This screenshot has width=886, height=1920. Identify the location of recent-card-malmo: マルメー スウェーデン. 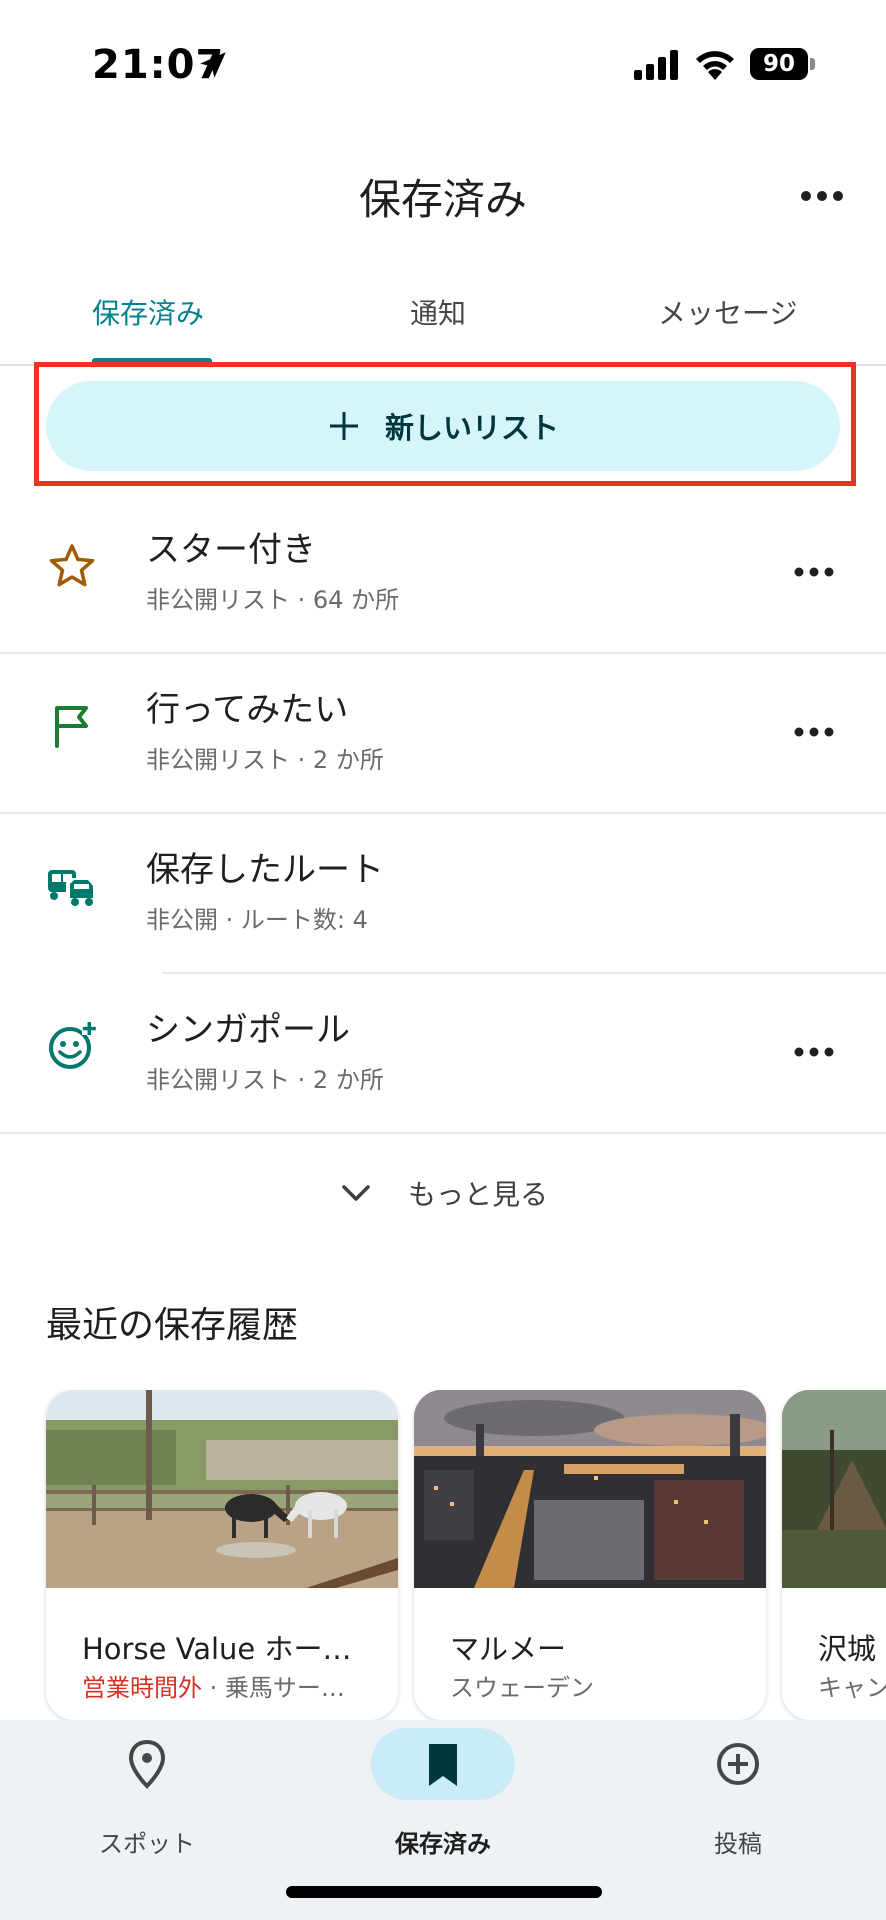
(590, 1555).